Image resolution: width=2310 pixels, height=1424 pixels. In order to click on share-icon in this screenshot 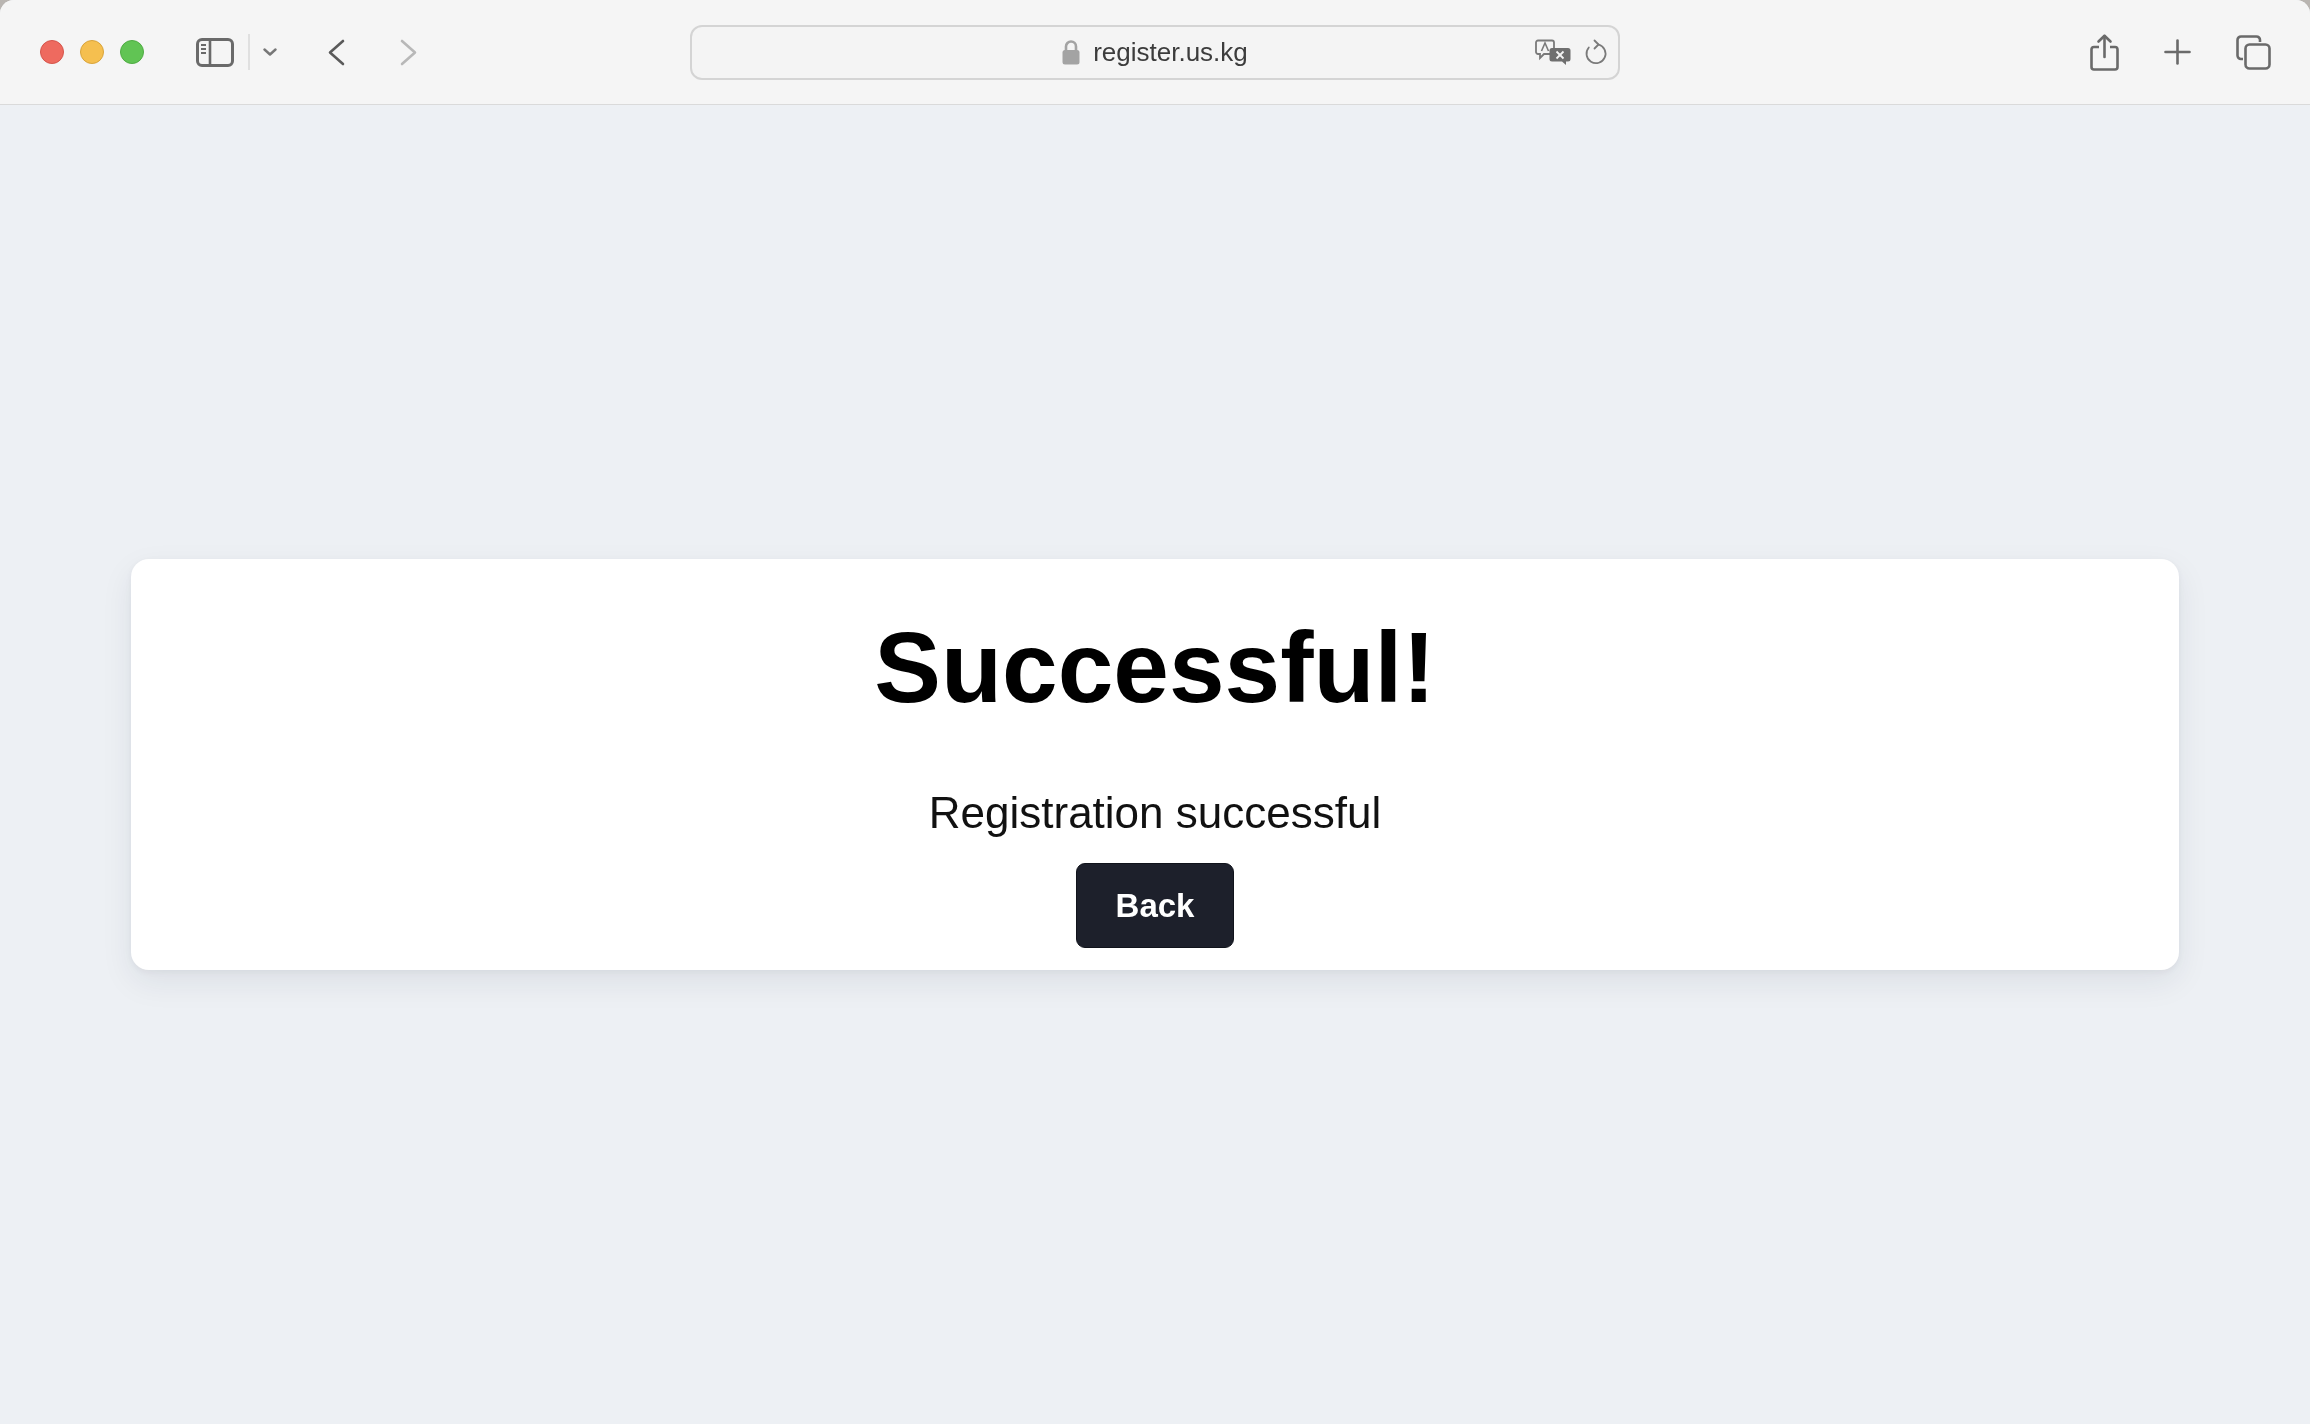, I will do `click(2104, 52)`.